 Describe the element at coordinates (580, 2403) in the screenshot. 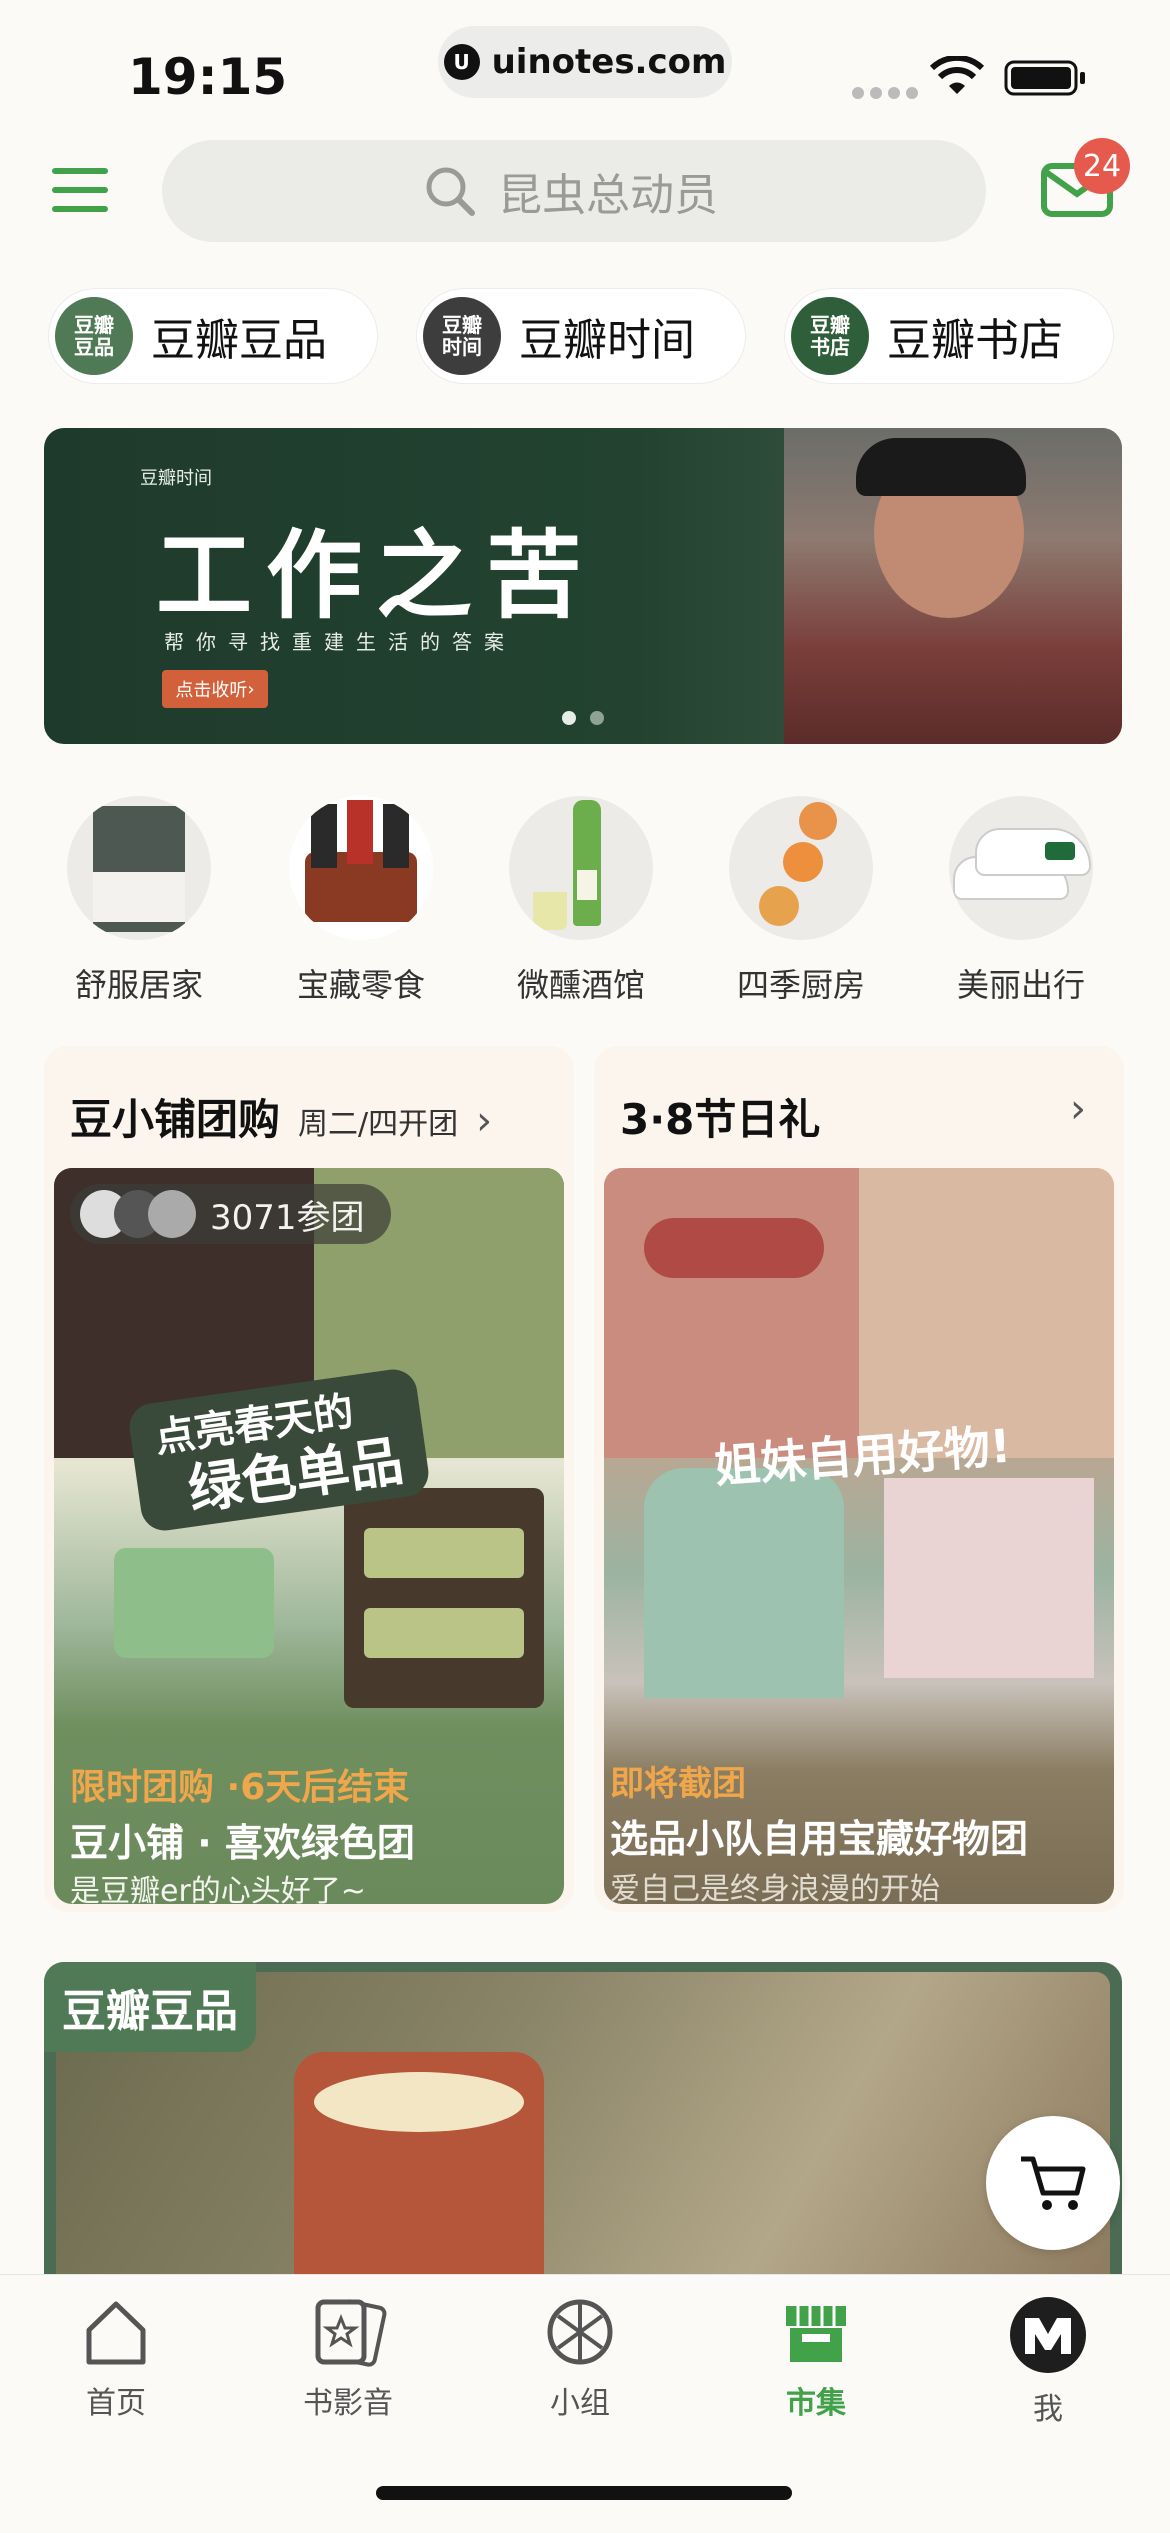

I see `tab-label: 小组` at that location.